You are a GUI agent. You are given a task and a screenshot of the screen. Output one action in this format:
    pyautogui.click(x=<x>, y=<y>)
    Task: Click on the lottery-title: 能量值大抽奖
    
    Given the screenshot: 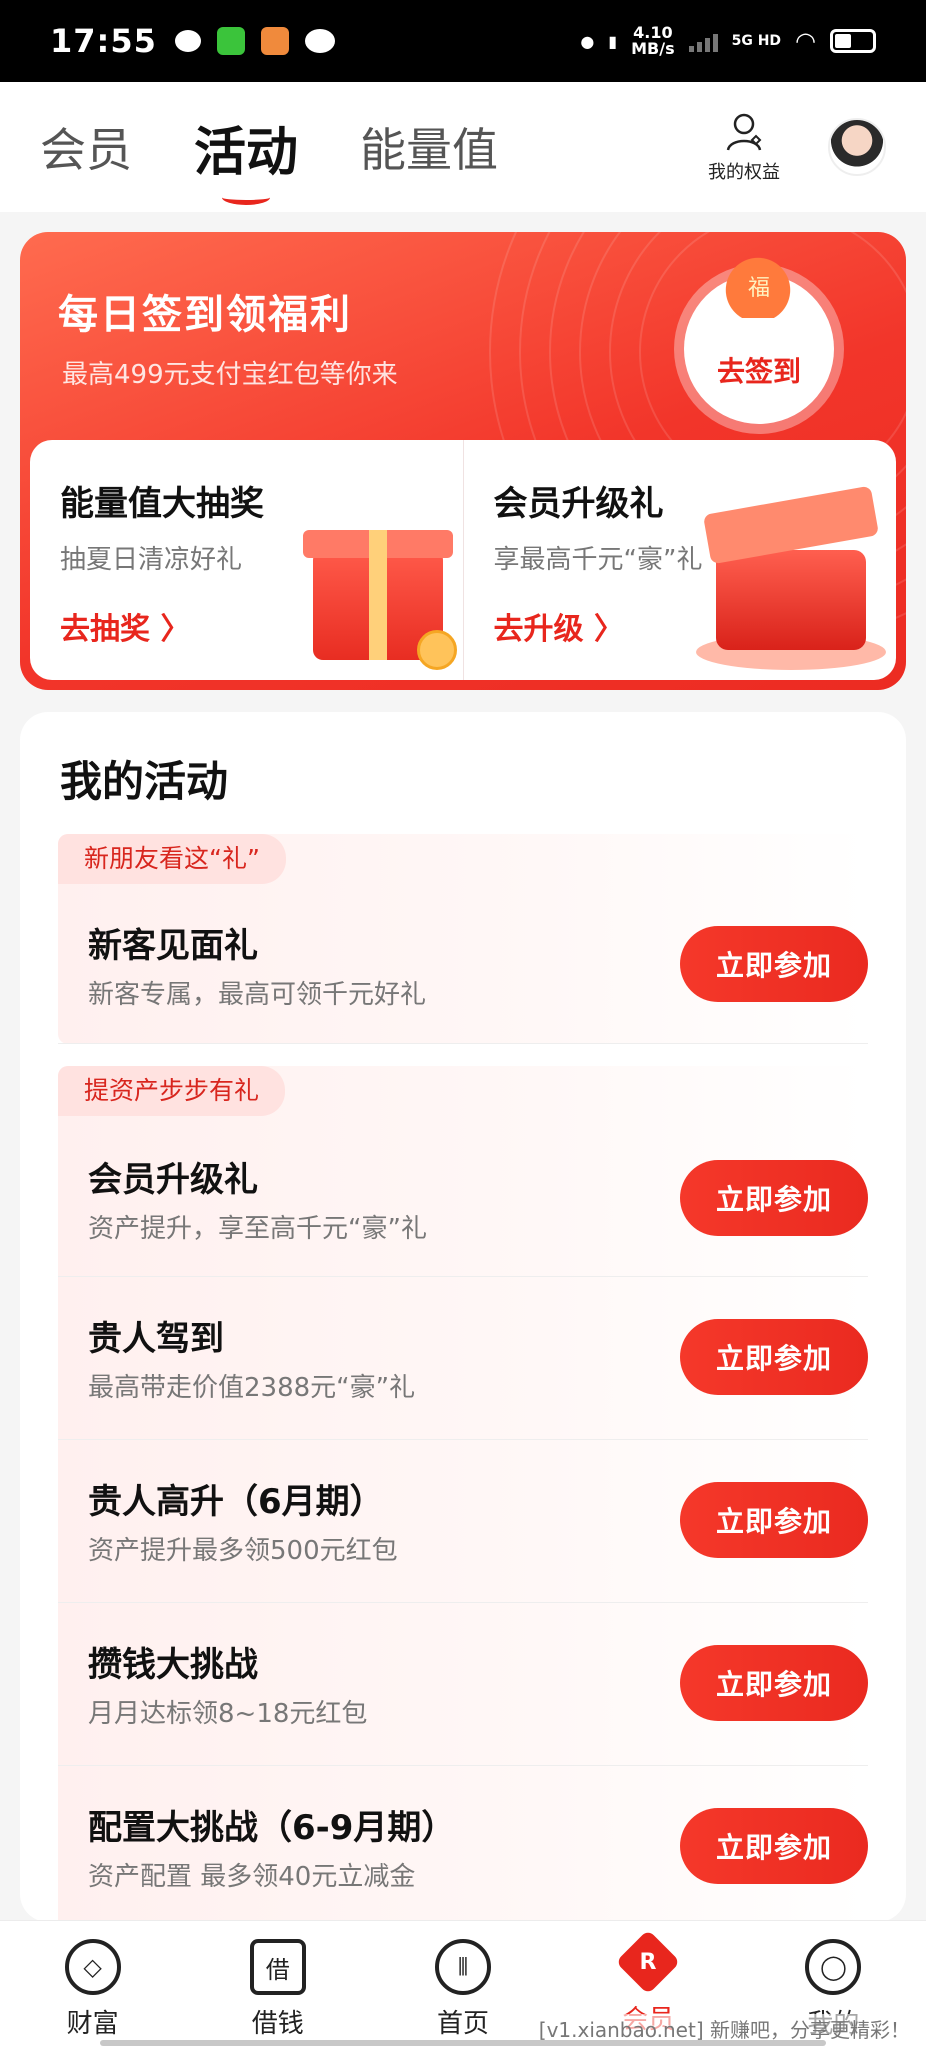 What is the action you would take?
    pyautogui.click(x=162, y=504)
    